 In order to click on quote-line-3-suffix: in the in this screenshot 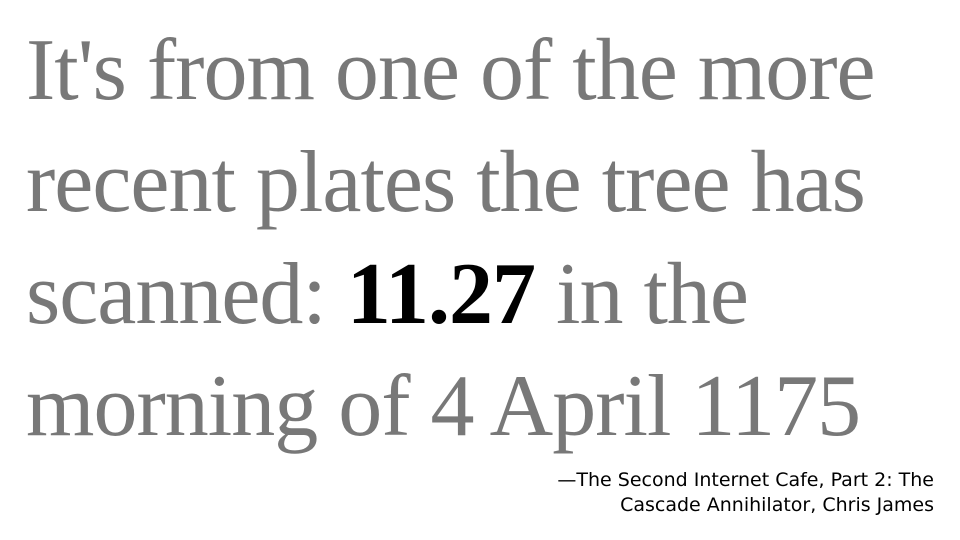, I will do `click(642, 294)`.